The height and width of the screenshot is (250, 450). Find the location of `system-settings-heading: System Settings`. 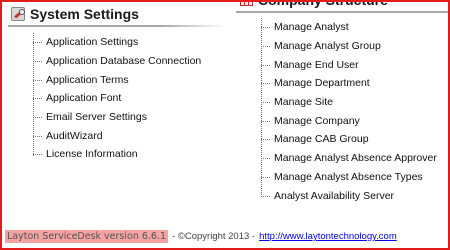

system-settings-heading: System Settings is located at coordinates (75, 14).